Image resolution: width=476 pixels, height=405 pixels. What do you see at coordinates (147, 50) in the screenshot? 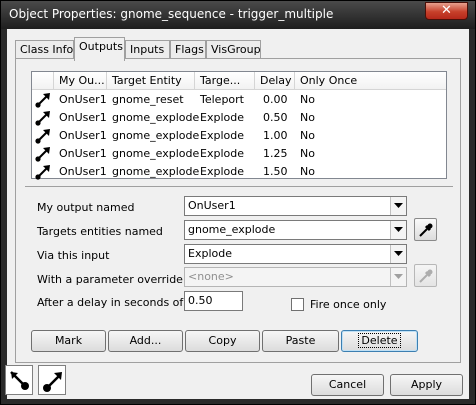
I see `tab-inputs: Inputs` at bounding box center [147, 50].